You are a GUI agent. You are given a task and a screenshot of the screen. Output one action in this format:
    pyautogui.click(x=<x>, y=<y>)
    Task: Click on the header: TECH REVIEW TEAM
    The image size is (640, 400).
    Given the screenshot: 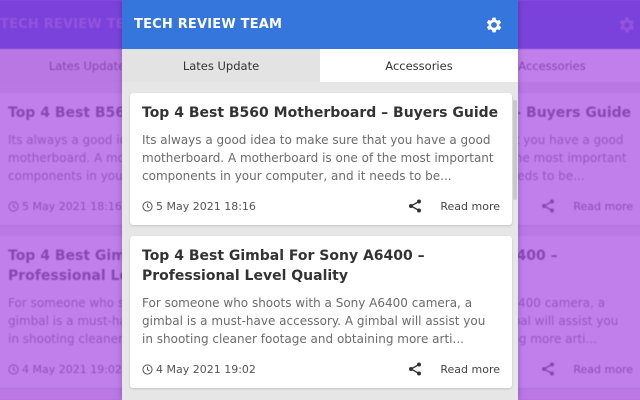 What is the action you would take?
    pyautogui.click(x=320, y=24)
    